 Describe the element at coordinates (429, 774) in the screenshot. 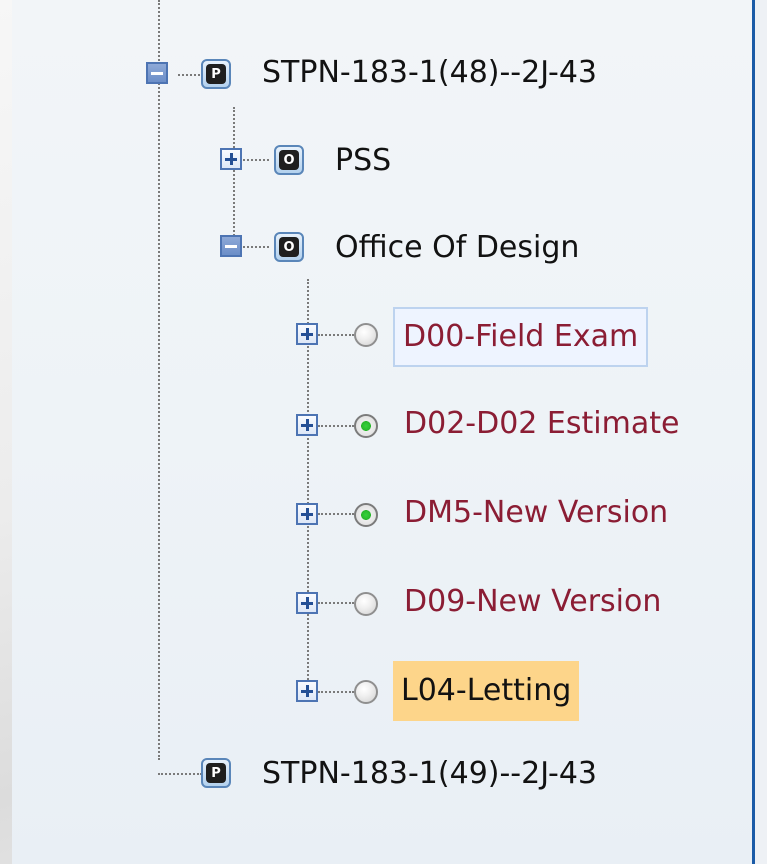

I see `tree-node-label: STPN-183-1(49)--2J-43` at that location.